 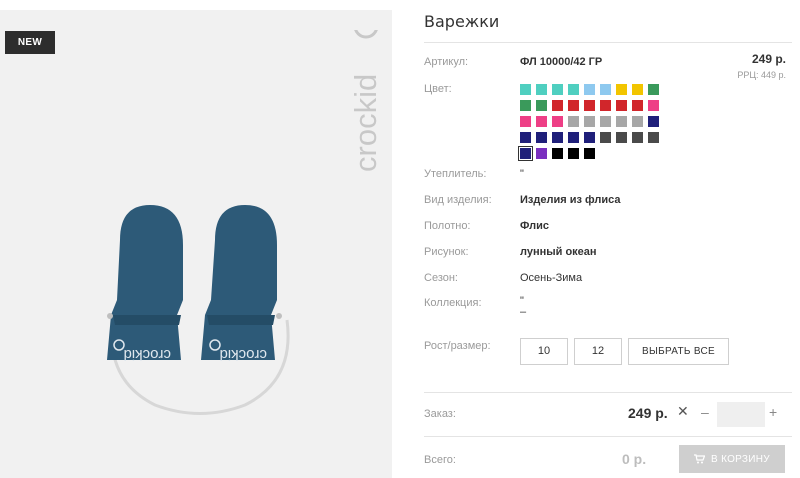 What do you see at coordinates (761, 75) in the screenshot?
I see `product-rrp: РРЦ: 449 р.` at bounding box center [761, 75].